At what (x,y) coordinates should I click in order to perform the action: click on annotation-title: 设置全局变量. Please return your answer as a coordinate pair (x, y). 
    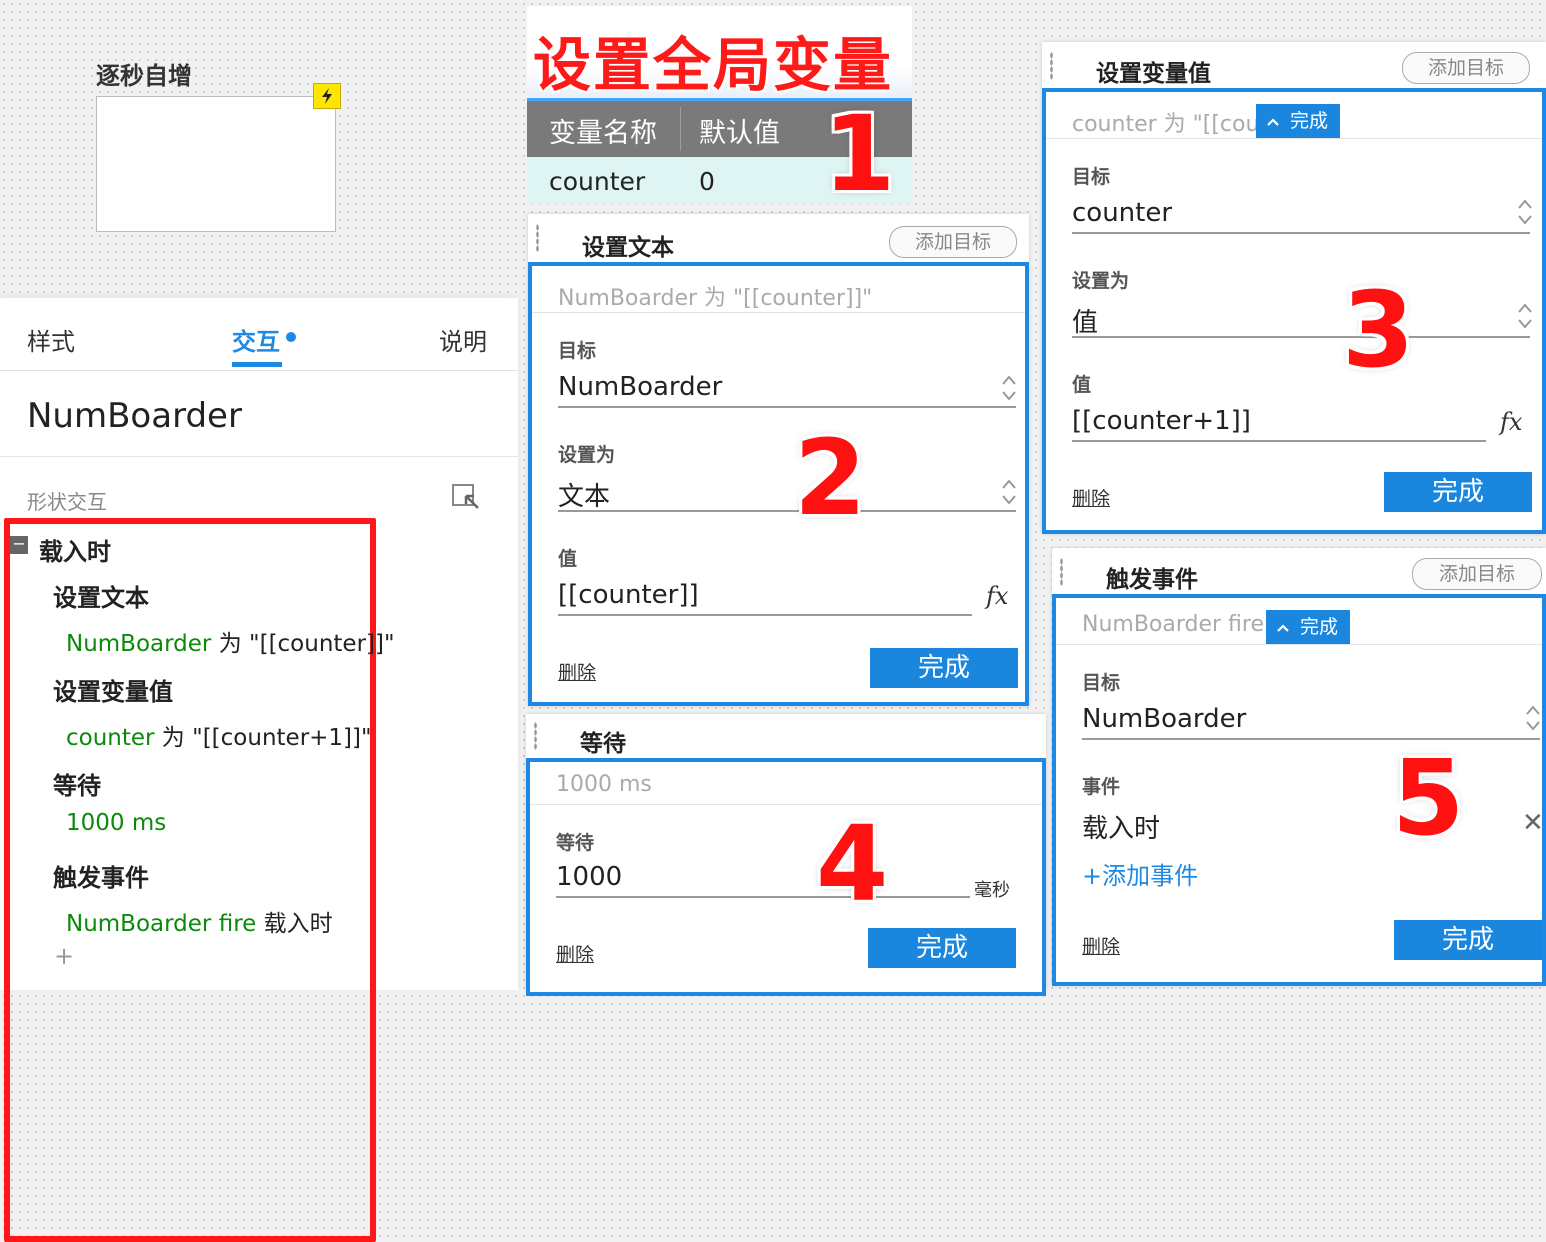
    Looking at the image, I should click on (713, 65).